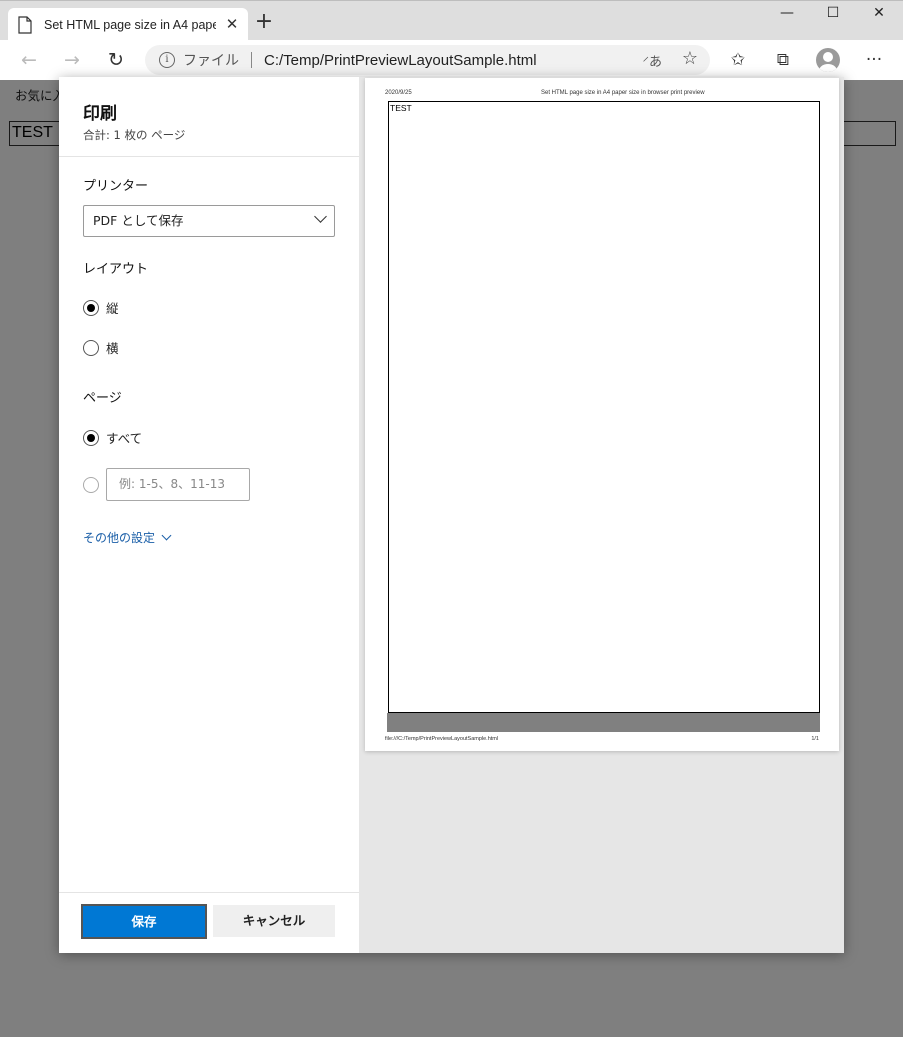 This screenshot has height=1037, width=903. Describe the element at coordinates (100, 114) in the screenshot. I see `dialog-title: 印刷` at that location.